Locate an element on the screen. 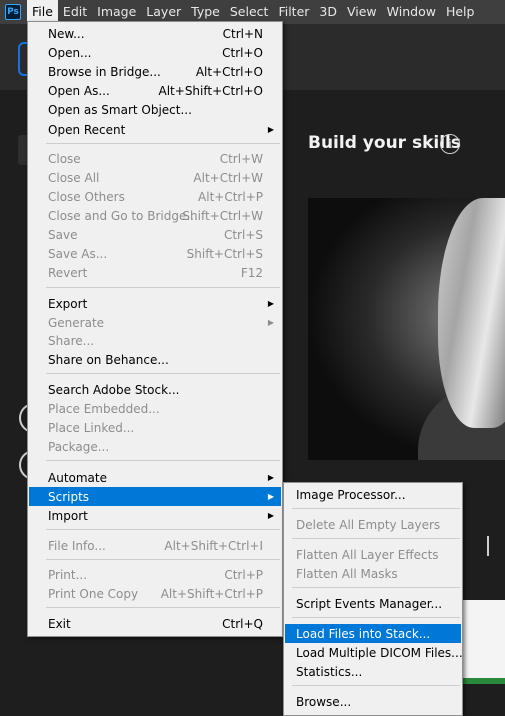 The width and height of the screenshot is (505, 716). menu-window: Window is located at coordinates (411, 12).